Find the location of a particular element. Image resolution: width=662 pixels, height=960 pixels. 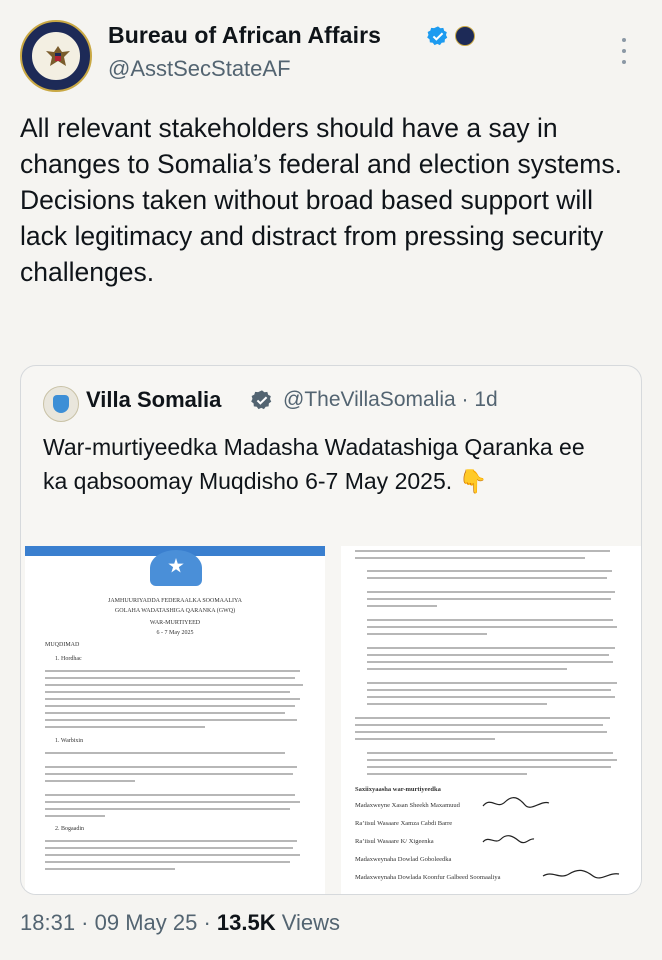

government-badge-icon is located at coordinates (465, 36).